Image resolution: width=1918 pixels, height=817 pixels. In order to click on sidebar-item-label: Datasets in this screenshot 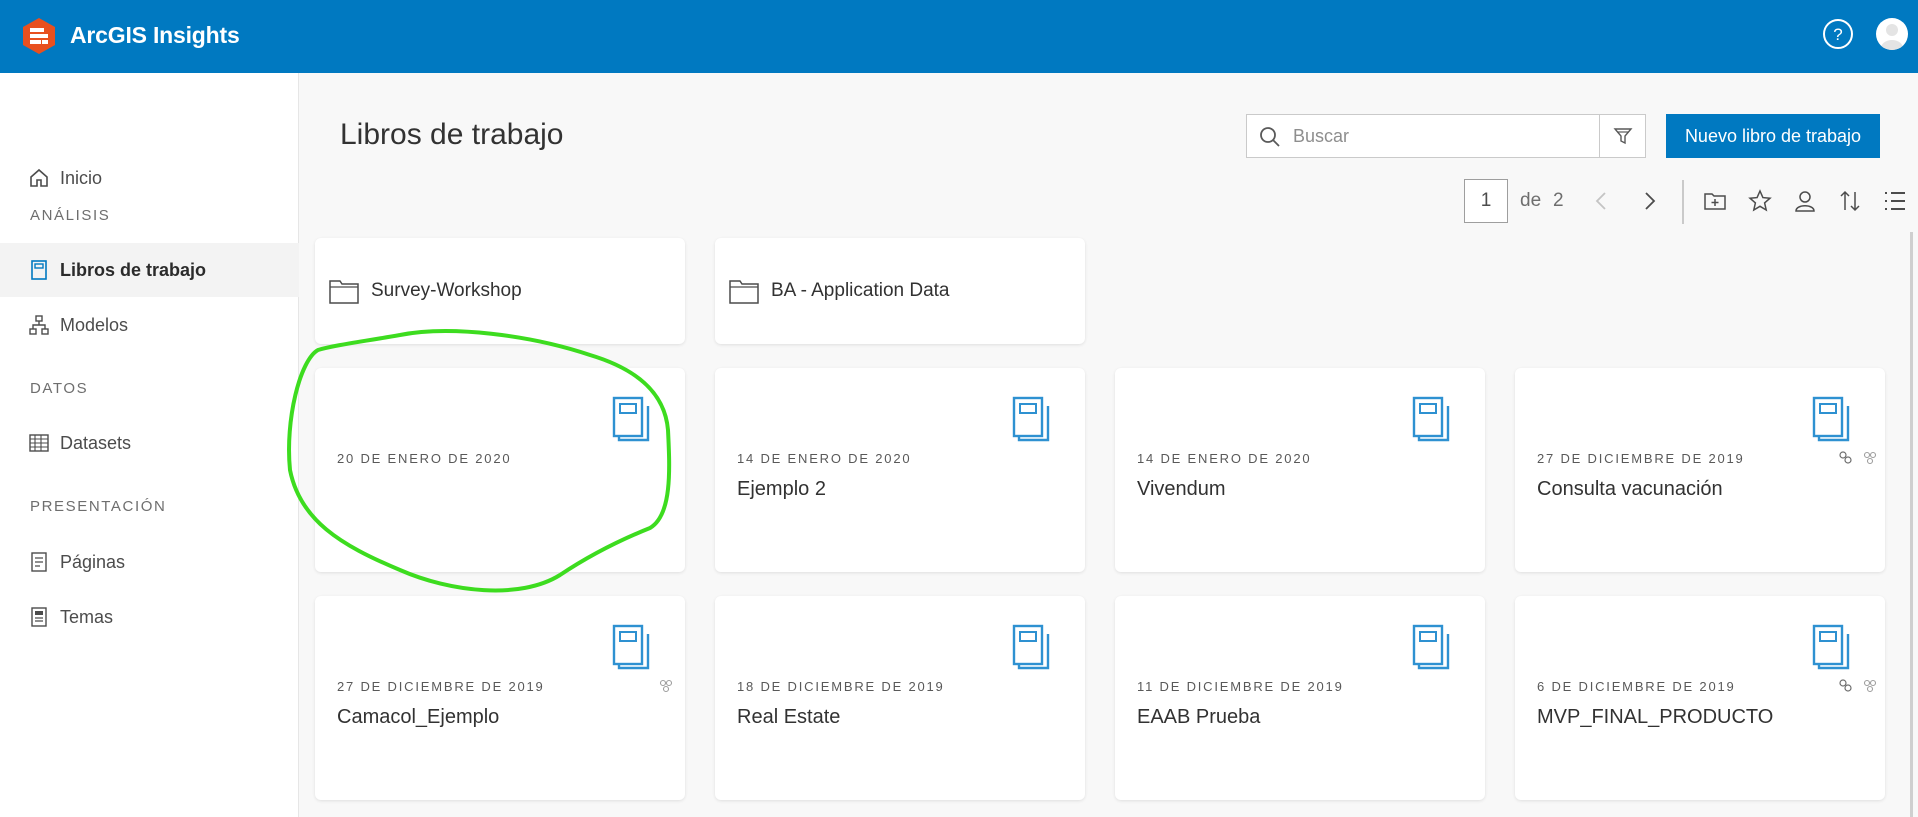, I will do `click(96, 442)`.